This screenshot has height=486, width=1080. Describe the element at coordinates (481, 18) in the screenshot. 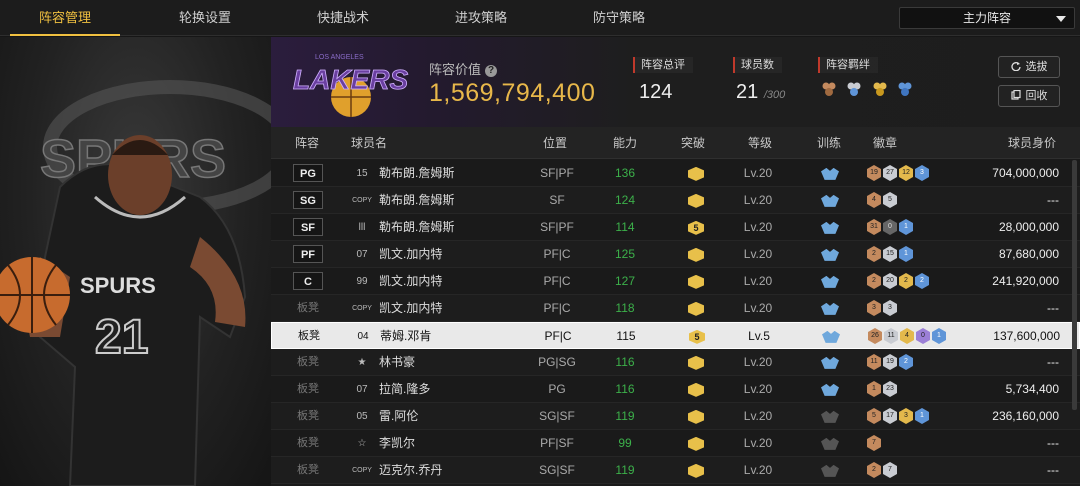

I see `tab-offense-strategy: 进攻策略` at that location.